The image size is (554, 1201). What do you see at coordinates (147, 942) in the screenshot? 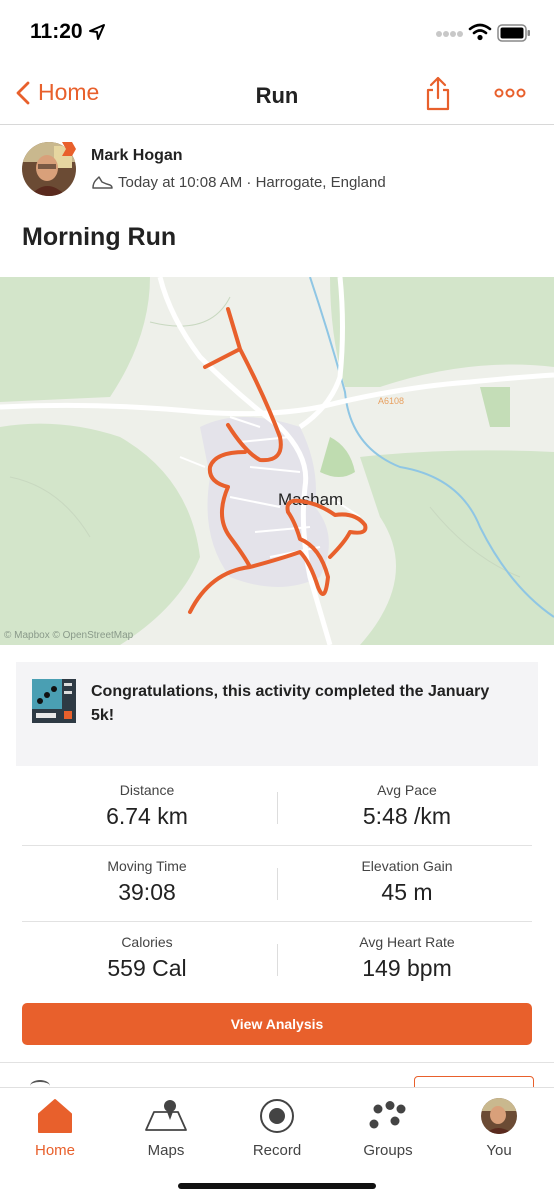
I see `stat-label: Calories` at bounding box center [147, 942].